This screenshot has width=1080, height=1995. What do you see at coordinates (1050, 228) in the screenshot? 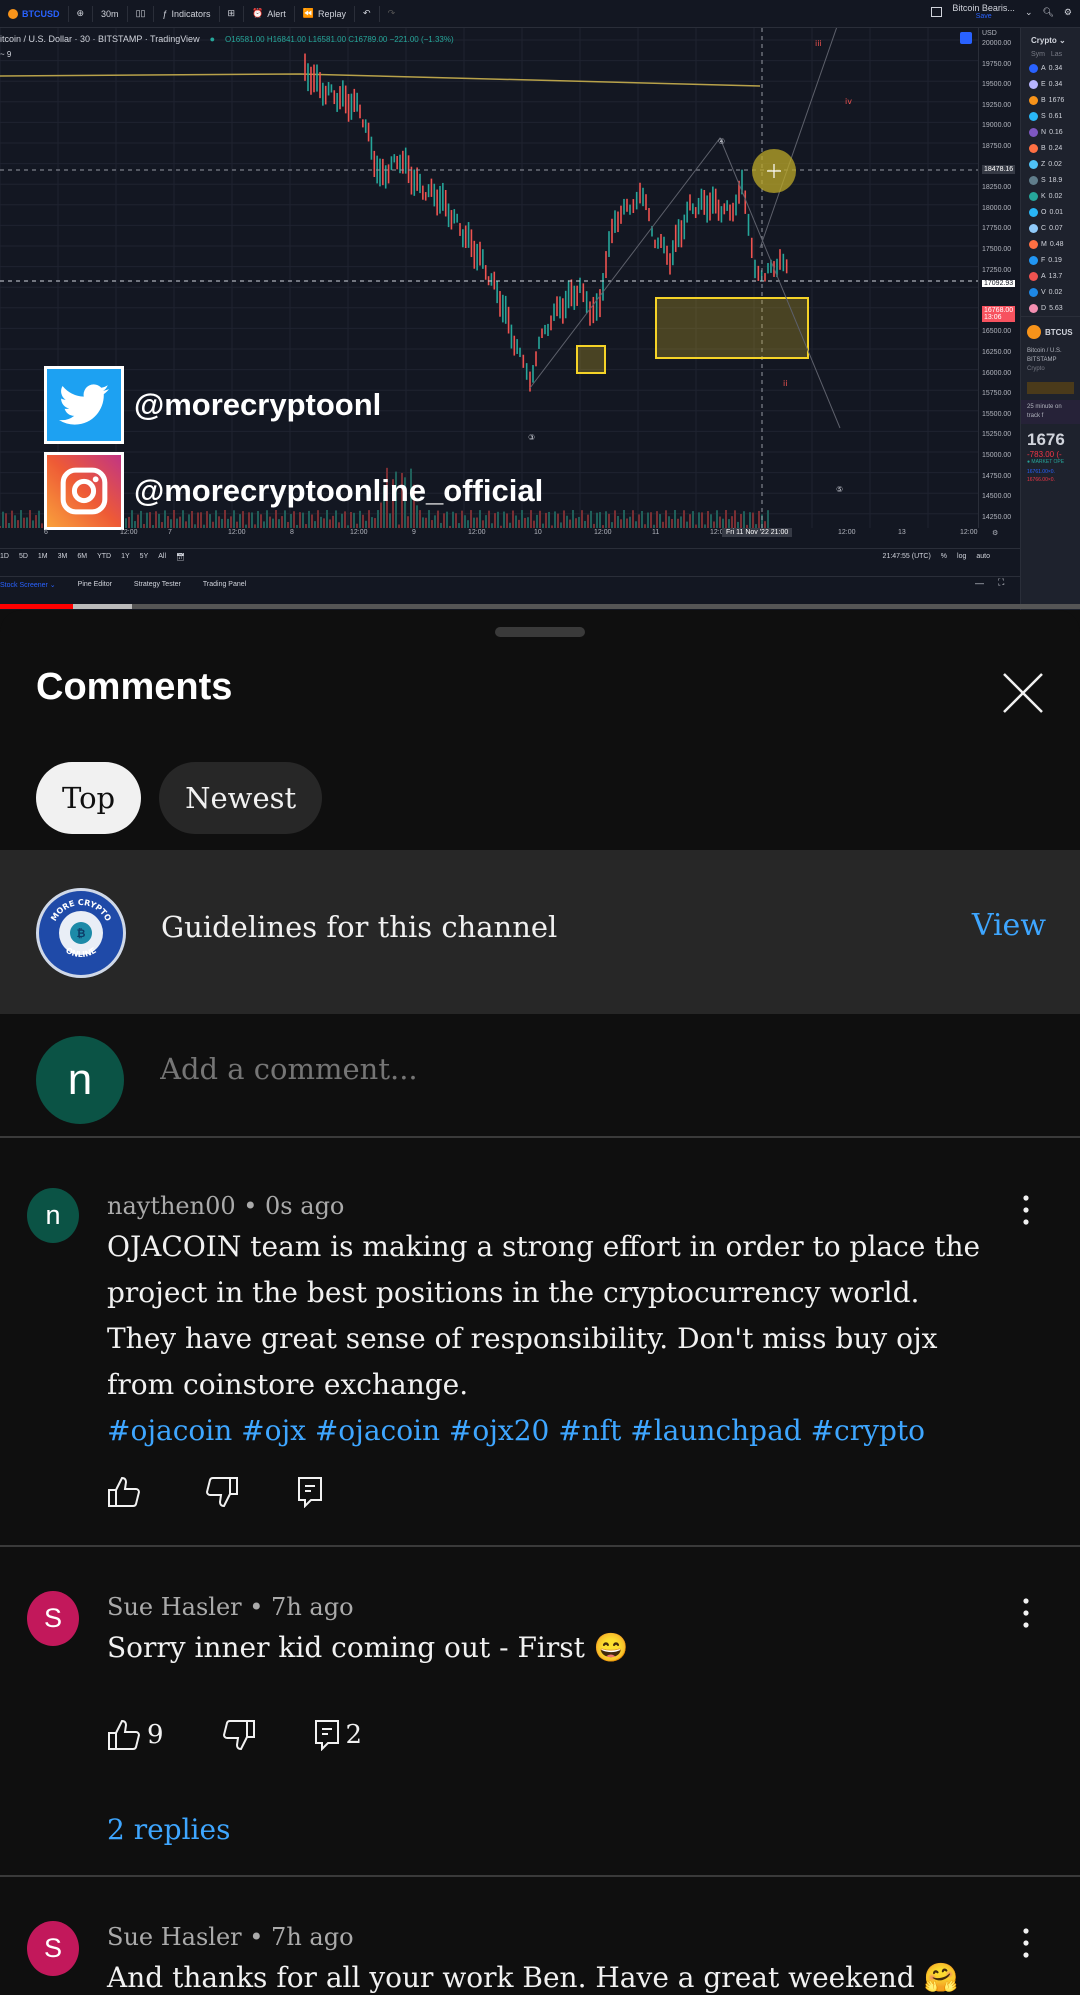
I see `watchlist-row: C 0.07` at bounding box center [1050, 228].